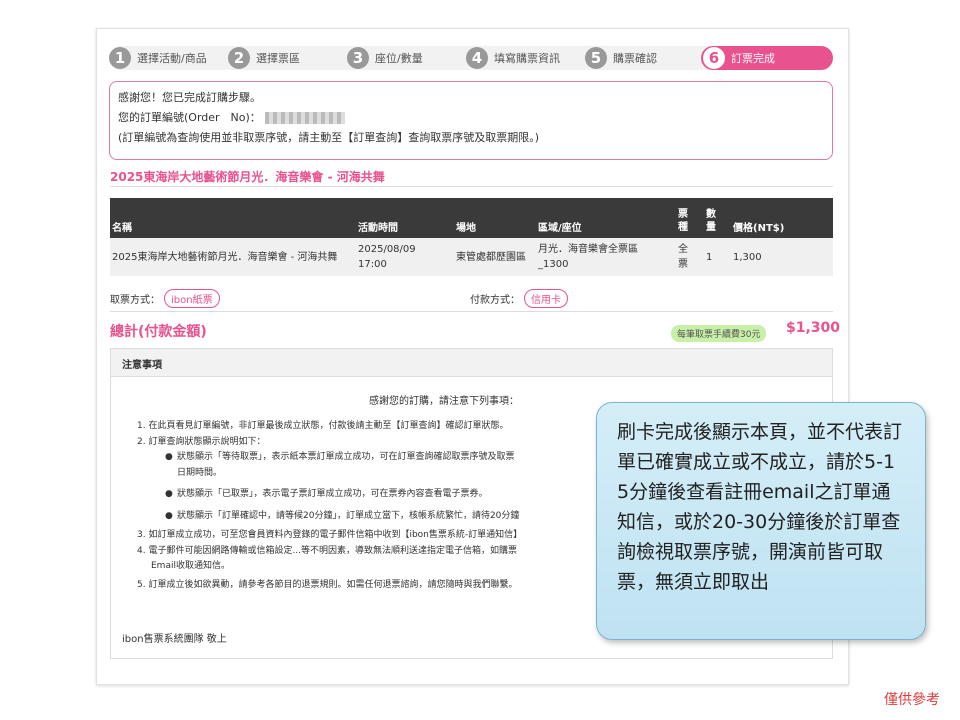  I want to click on fee-badge: 每筆取票手續費30元, so click(719, 333).